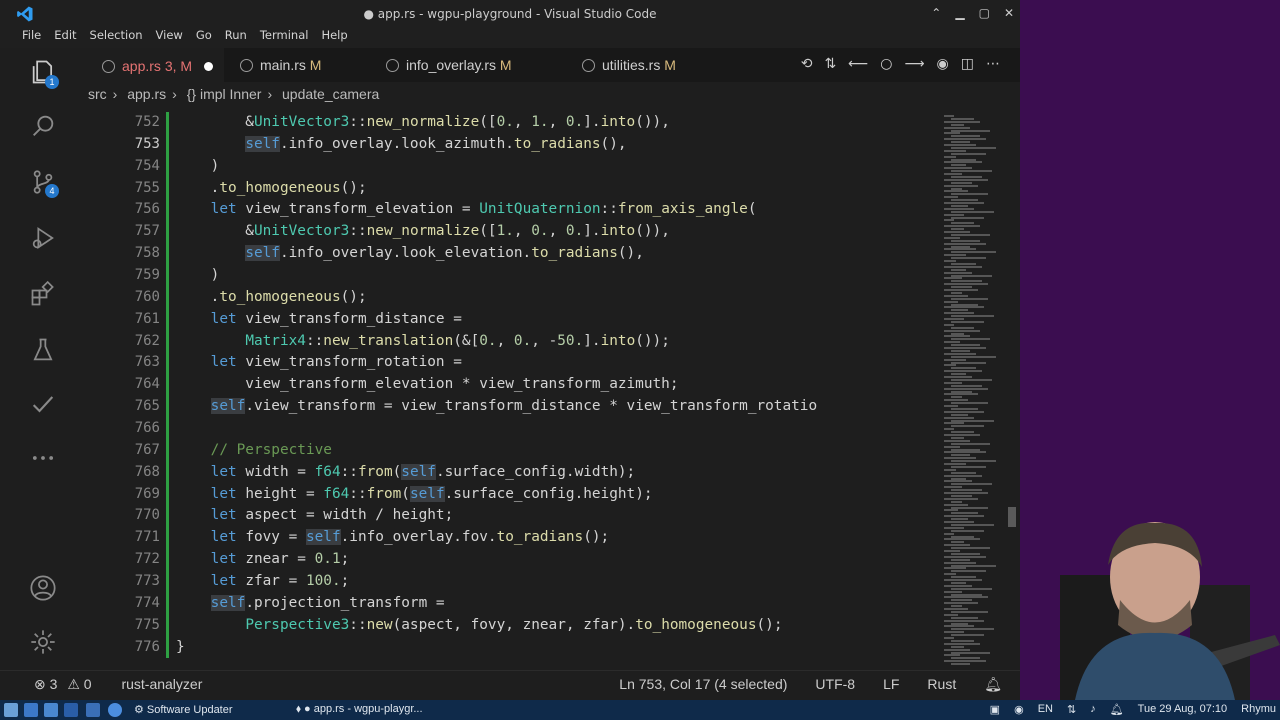  What do you see at coordinates (93, 710) in the screenshot?
I see `search-app-icon` at bounding box center [93, 710].